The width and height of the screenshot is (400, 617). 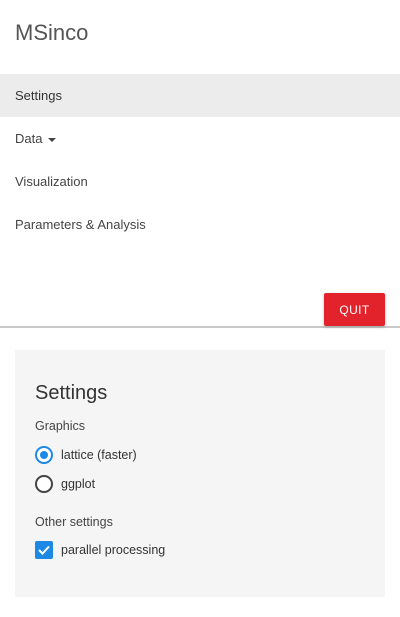 What do you see at coordinates (80, 224) in the screenshot?
I see `nav-item-label: Parameters & Analysis` at bounding box center [80, 224].